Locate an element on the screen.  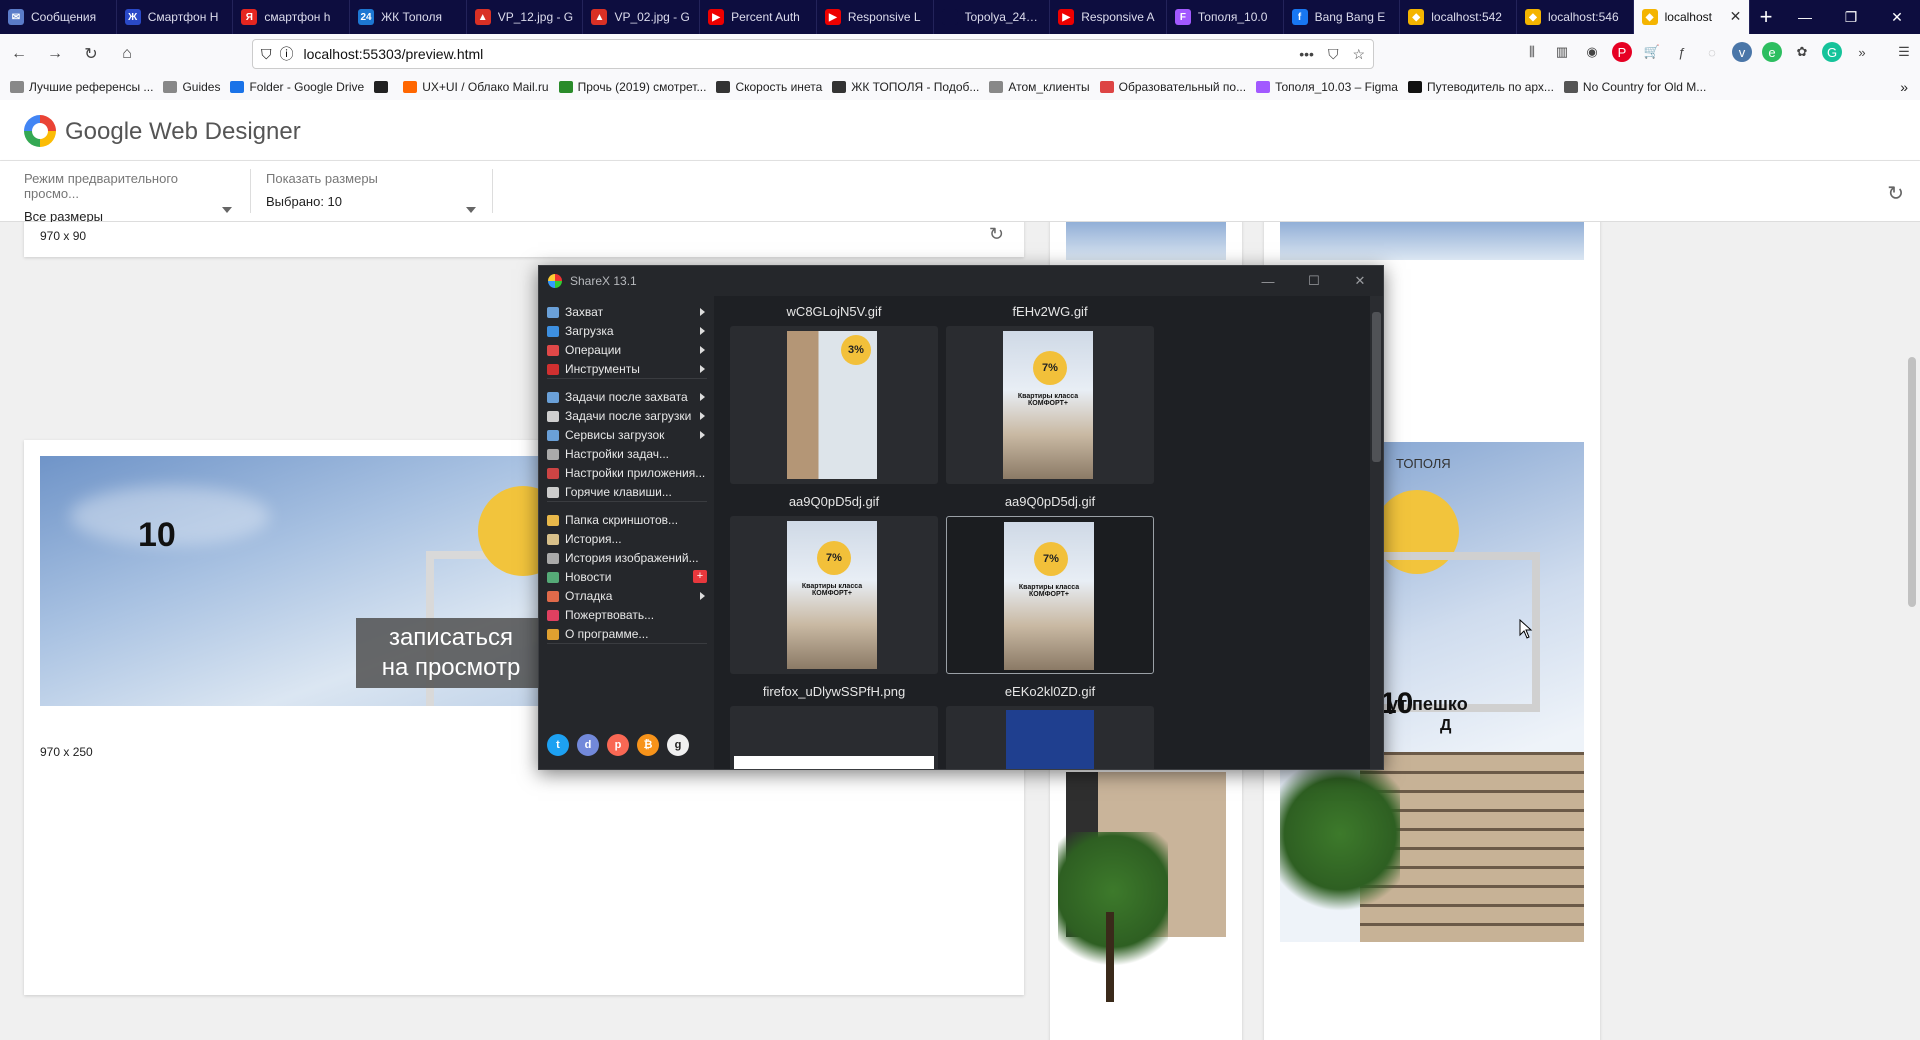
bookmarks-overflow-icon: » is located at coordinates (1904, 87).